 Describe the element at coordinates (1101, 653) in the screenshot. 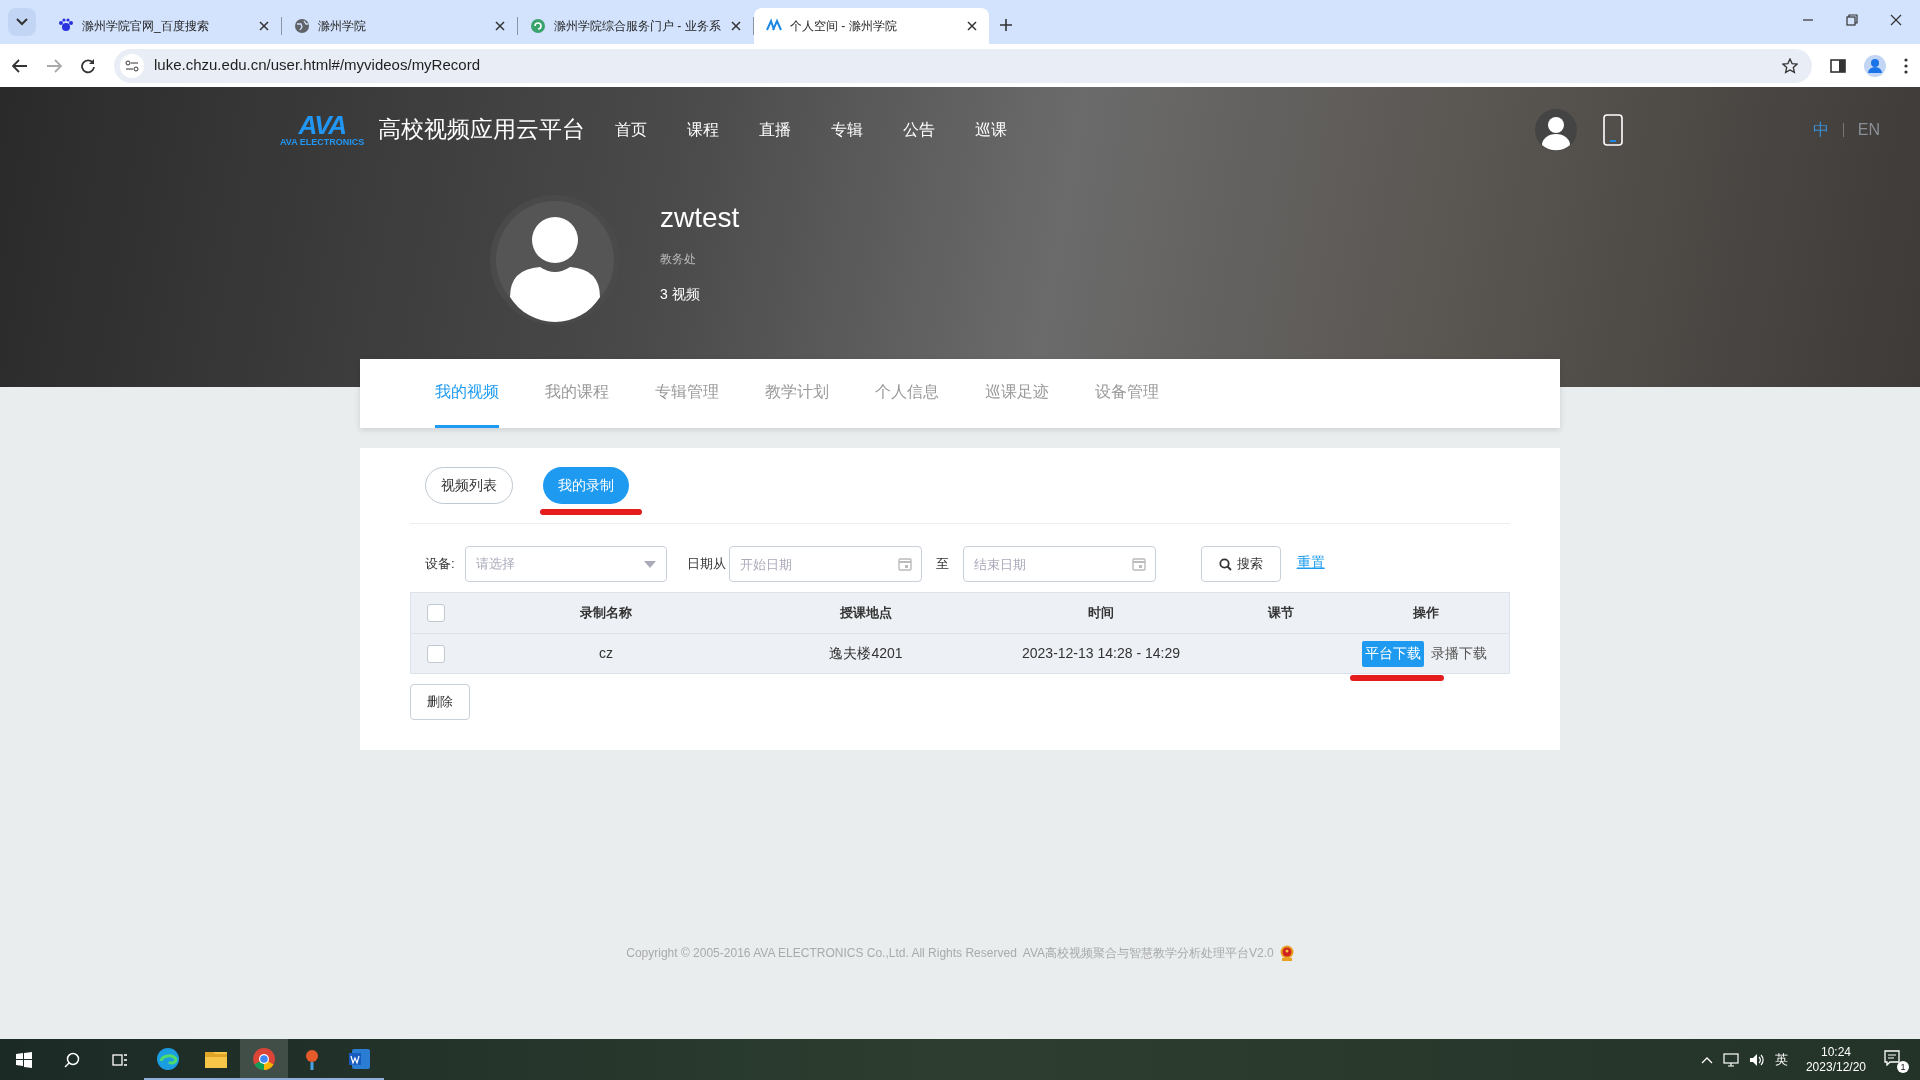

I see `table-cell-text: 2023-12-13 14:28 - 14:29` at that location.